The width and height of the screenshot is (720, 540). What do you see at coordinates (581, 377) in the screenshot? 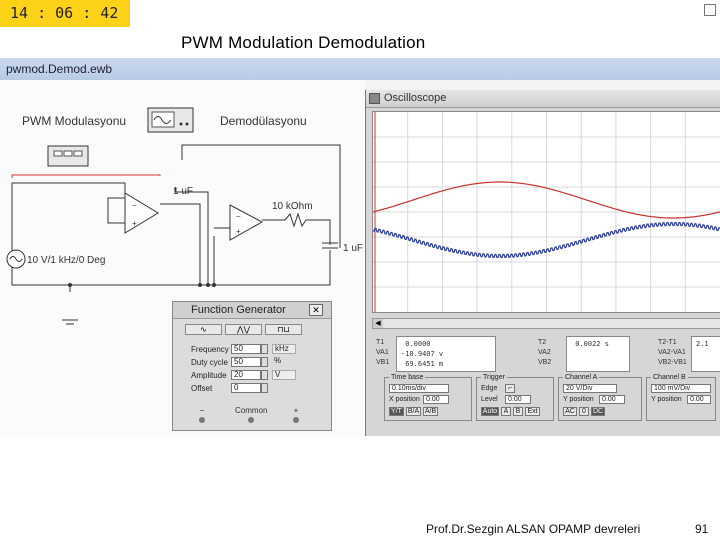
I see `channel-a-title: Channel A` at bounding box center [581, 377].